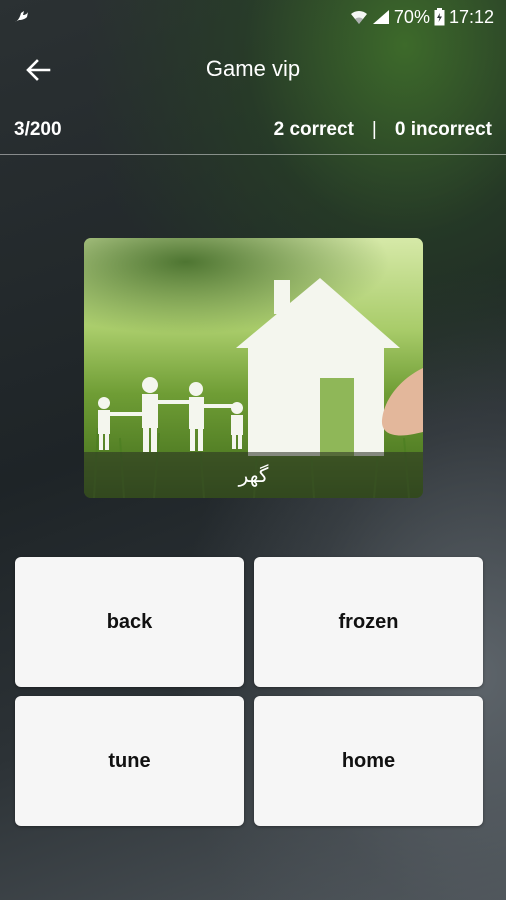  What do you see at coordinates (380, 17) in the screenshot?
I see `signal-icon` at bounding box center [380, 17].